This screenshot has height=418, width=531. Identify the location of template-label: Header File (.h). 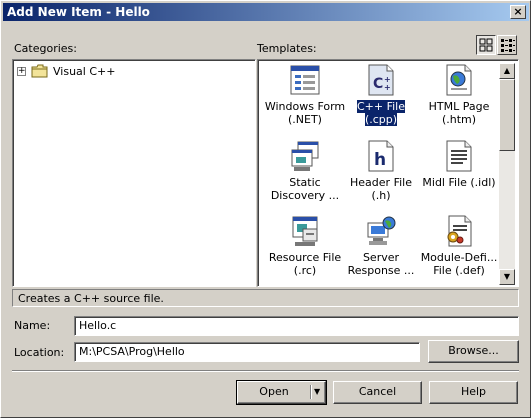
(381, 189).